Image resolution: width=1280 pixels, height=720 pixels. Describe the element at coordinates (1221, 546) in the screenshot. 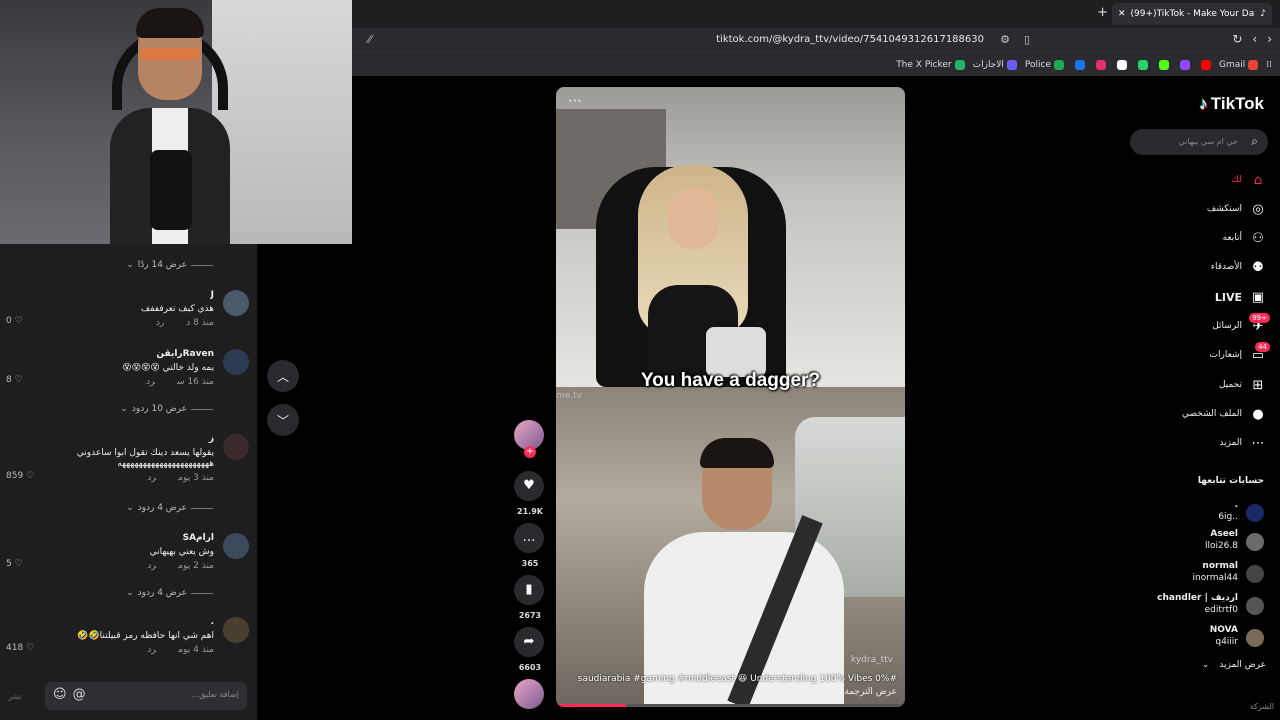

I see `account-handle: lloi26.8` at that location.